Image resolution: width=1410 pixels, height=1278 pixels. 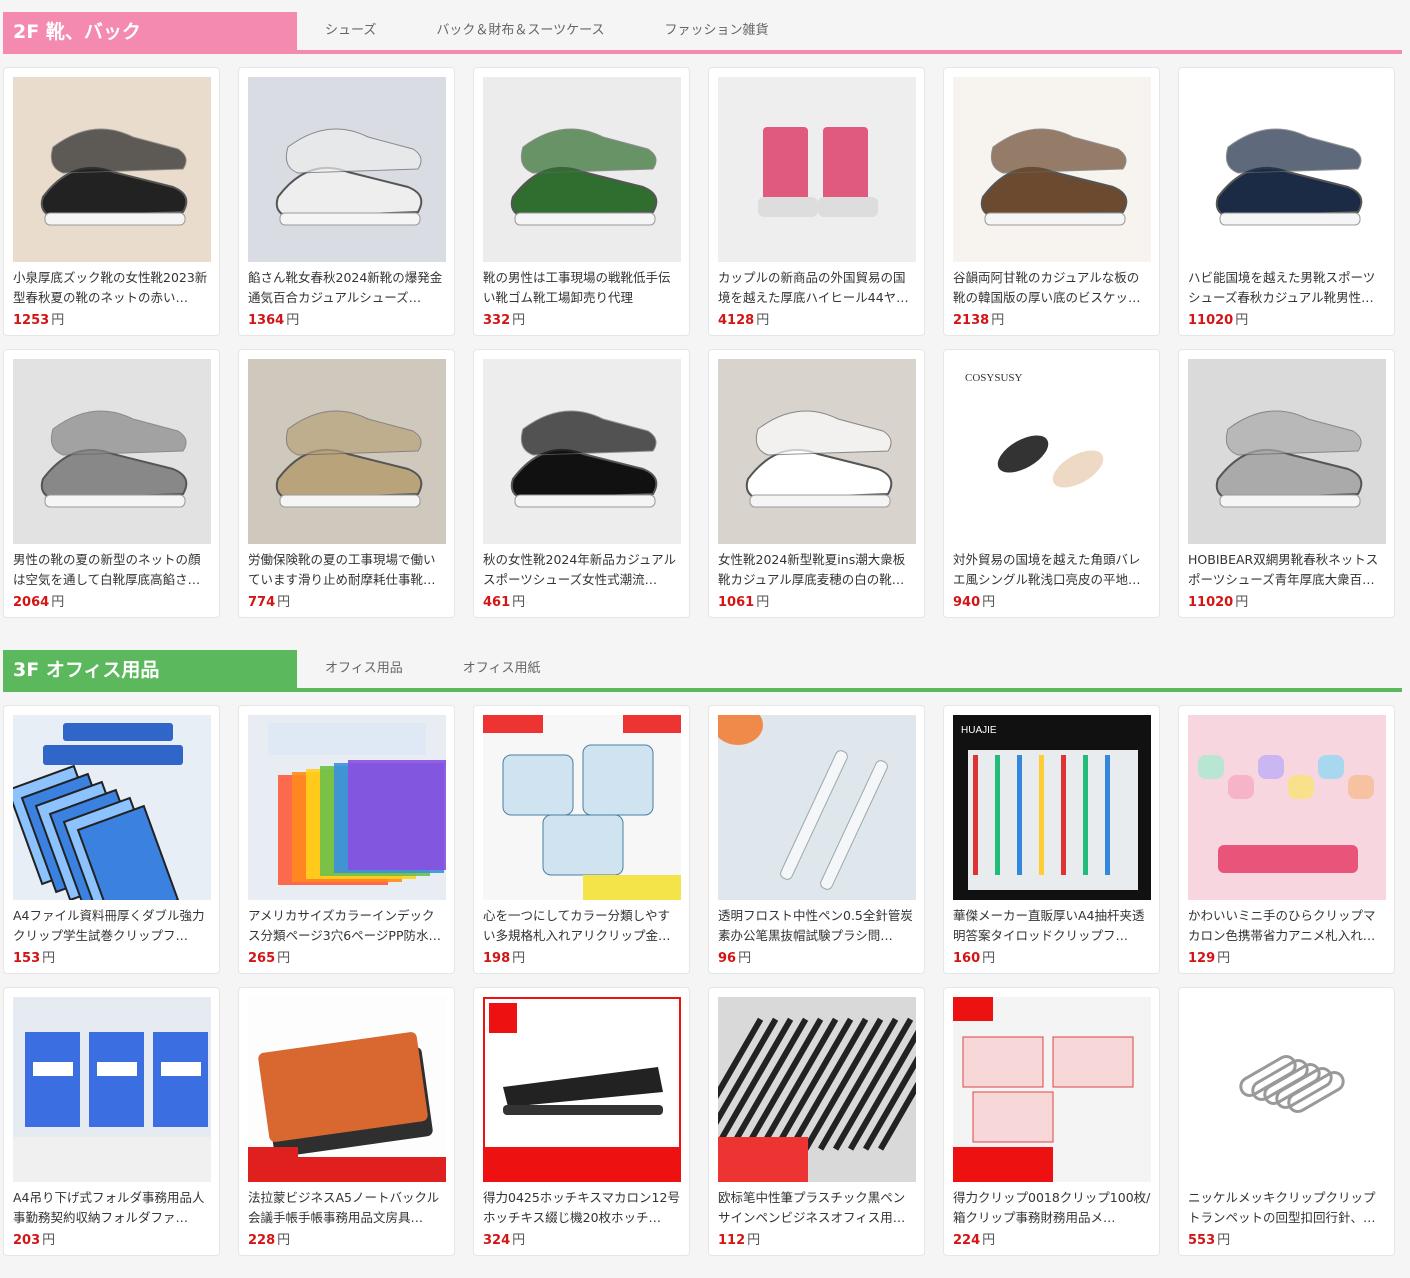 I want to click on floor-title: 3F オフィス用品, so click(x=150, y=670).